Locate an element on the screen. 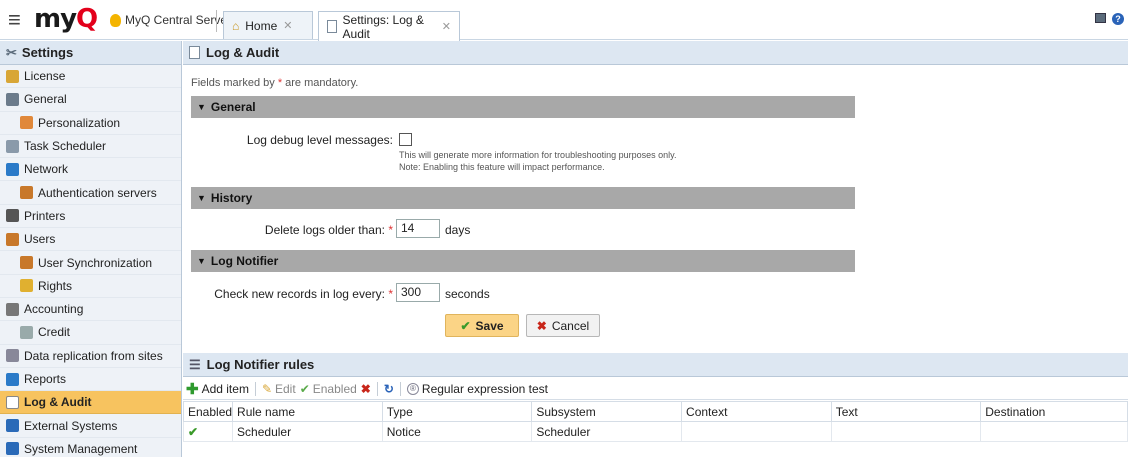 The width and height of the screenshot is (1128, 457). edit-button: ✎ Edit is located at coordinates (279, 389).